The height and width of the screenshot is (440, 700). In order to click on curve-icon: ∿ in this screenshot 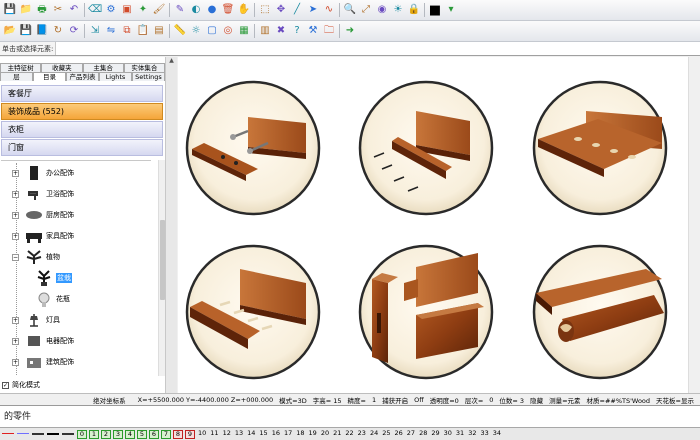, I will do `click(329, 10)`.